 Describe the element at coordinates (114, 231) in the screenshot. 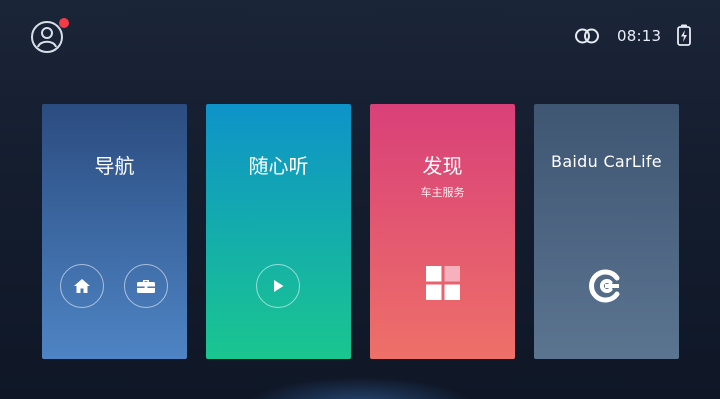

I see `navigation-card: 导航` at that location.